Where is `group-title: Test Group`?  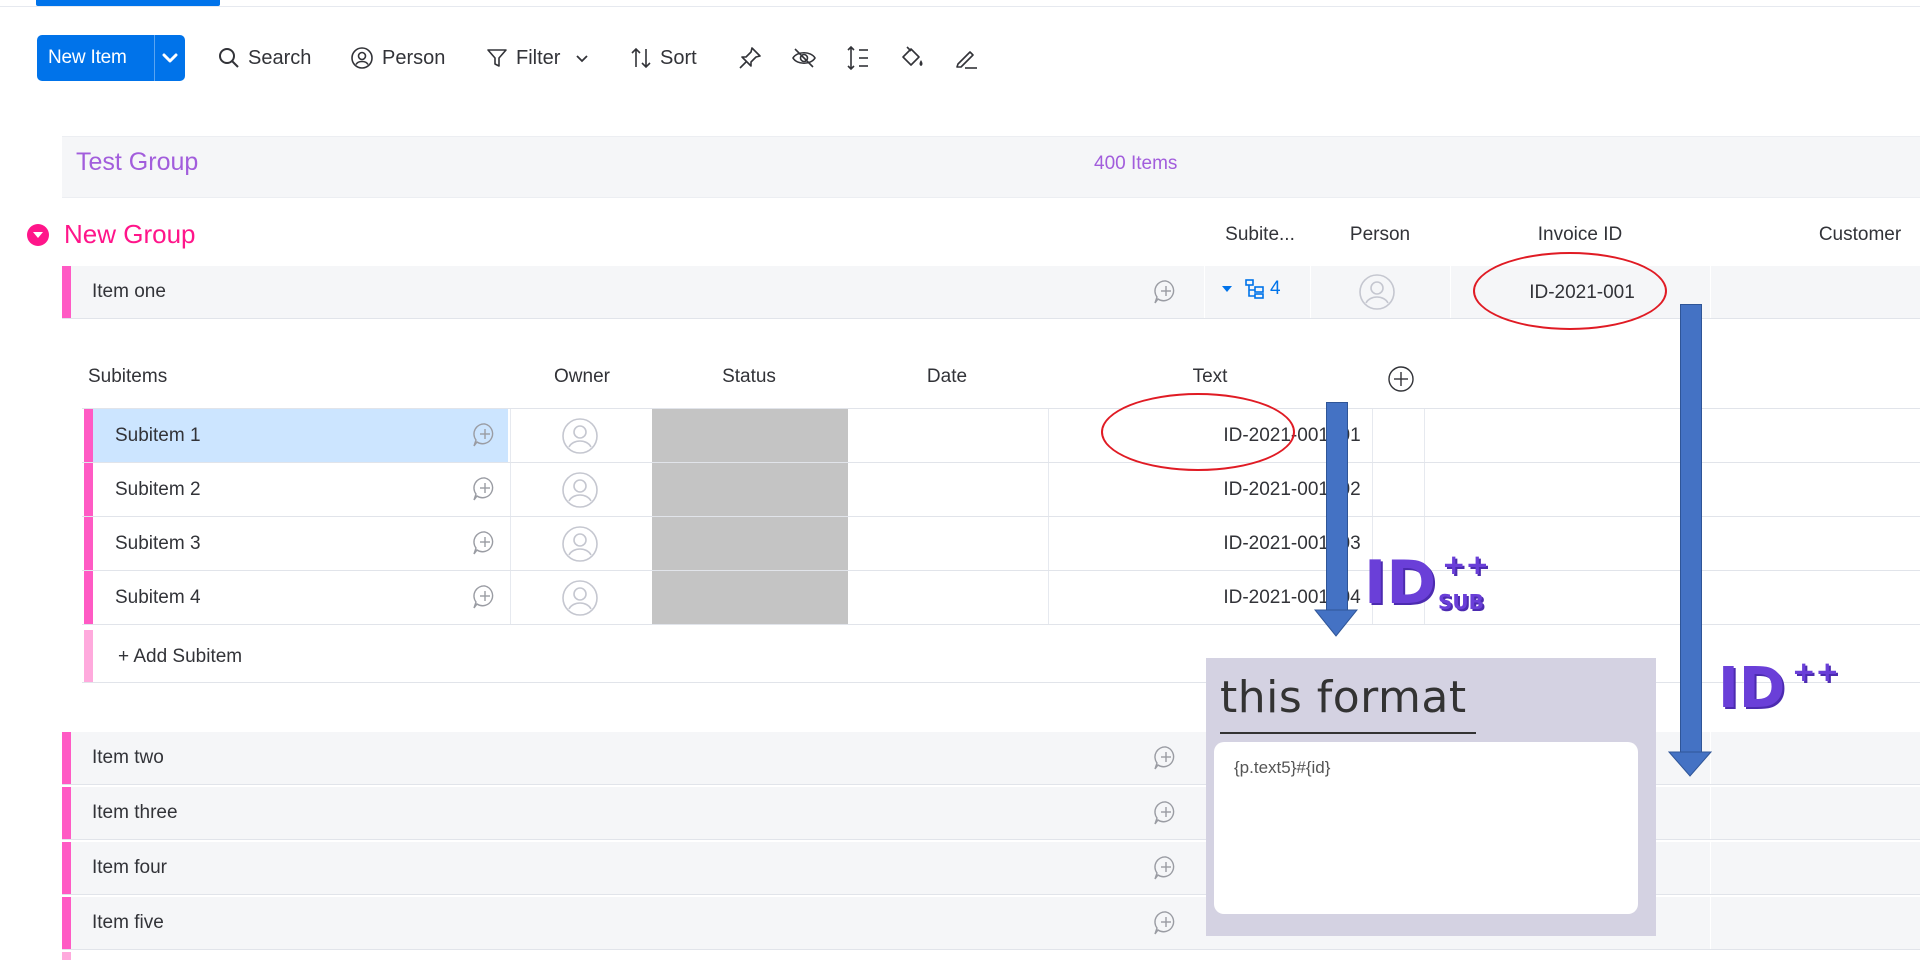 group-title: Test Group is located at coordinates (137, 162).